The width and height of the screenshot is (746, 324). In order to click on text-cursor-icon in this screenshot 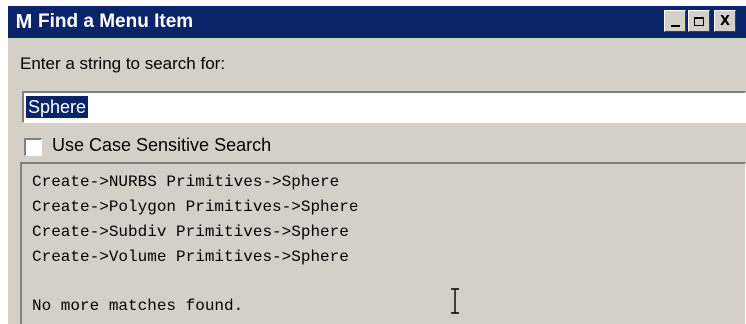, I will do `click(455, 301)`.